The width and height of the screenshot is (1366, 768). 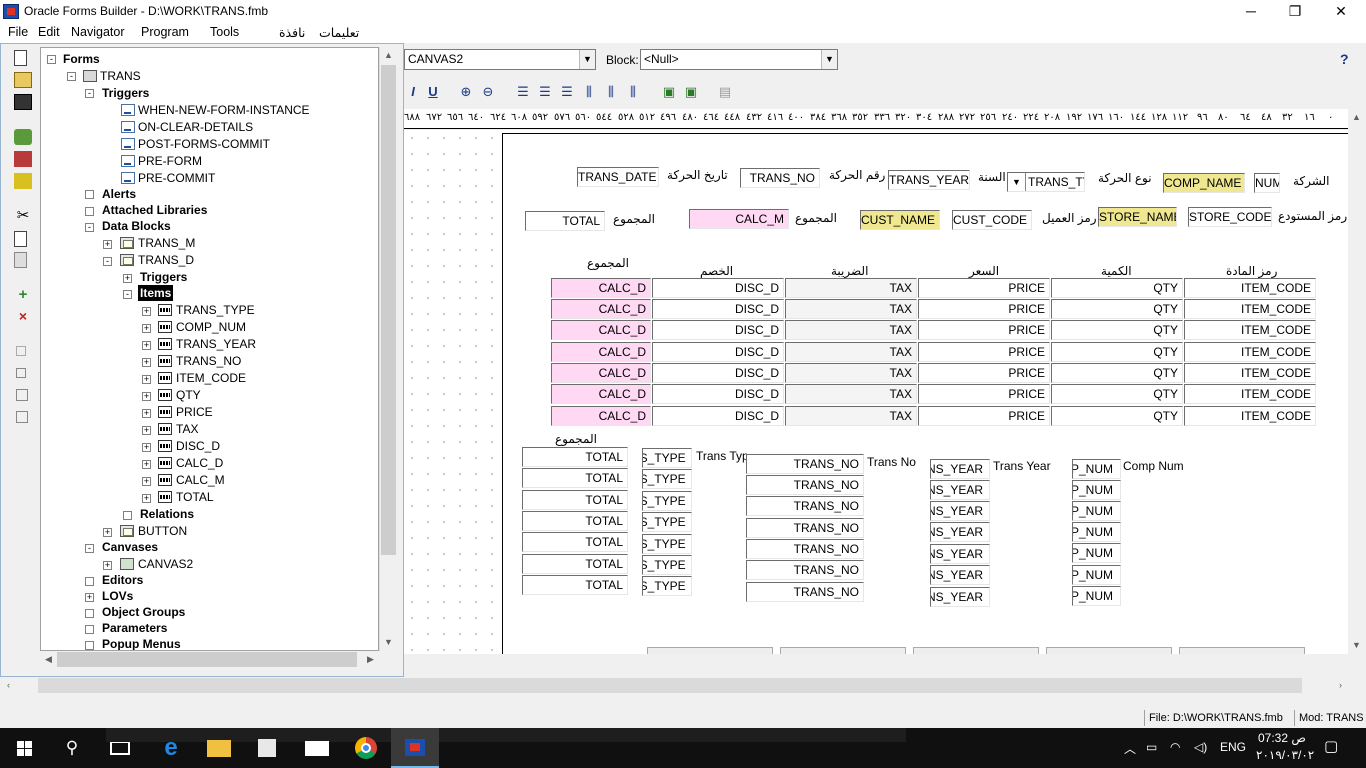 What do you see at coordinates (224, 32) in the screenshot?
I see `menu-tools: Tools` at bounding box center [224, 32].